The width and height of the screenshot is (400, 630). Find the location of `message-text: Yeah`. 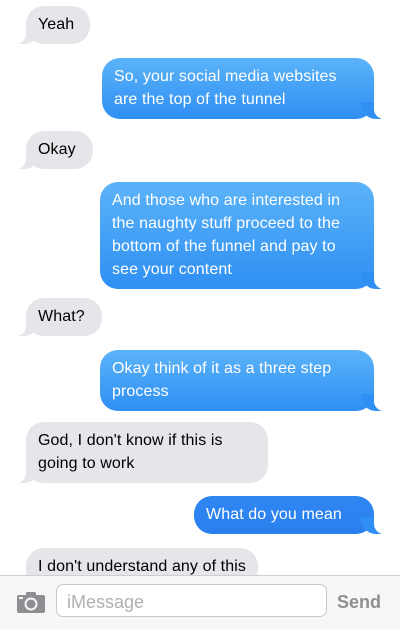

message-text: Yeah is located at coordinates (56, 24).